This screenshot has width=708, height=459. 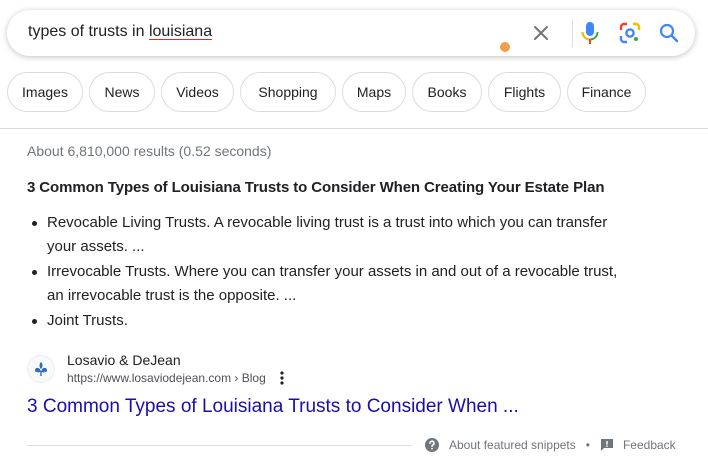 I want to click on search-icon, so click(x=669, y=33).